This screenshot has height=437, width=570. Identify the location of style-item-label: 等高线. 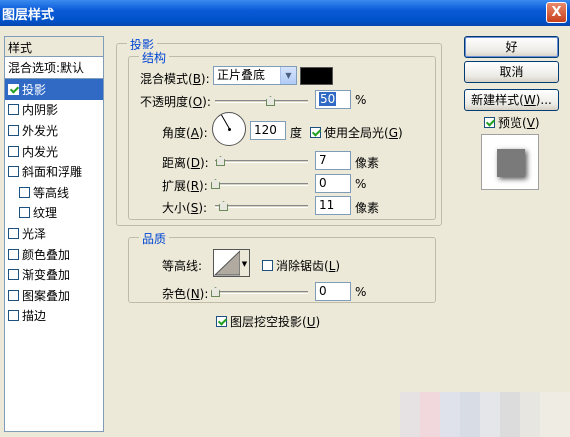
(51, 192).